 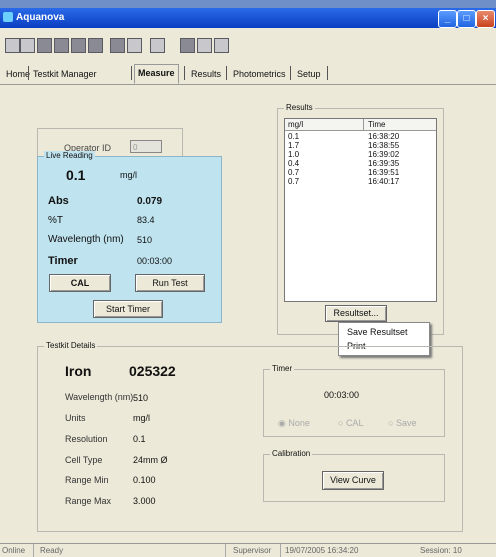 I want to click on field-label: Cell Type, so click(x=84, y=460).